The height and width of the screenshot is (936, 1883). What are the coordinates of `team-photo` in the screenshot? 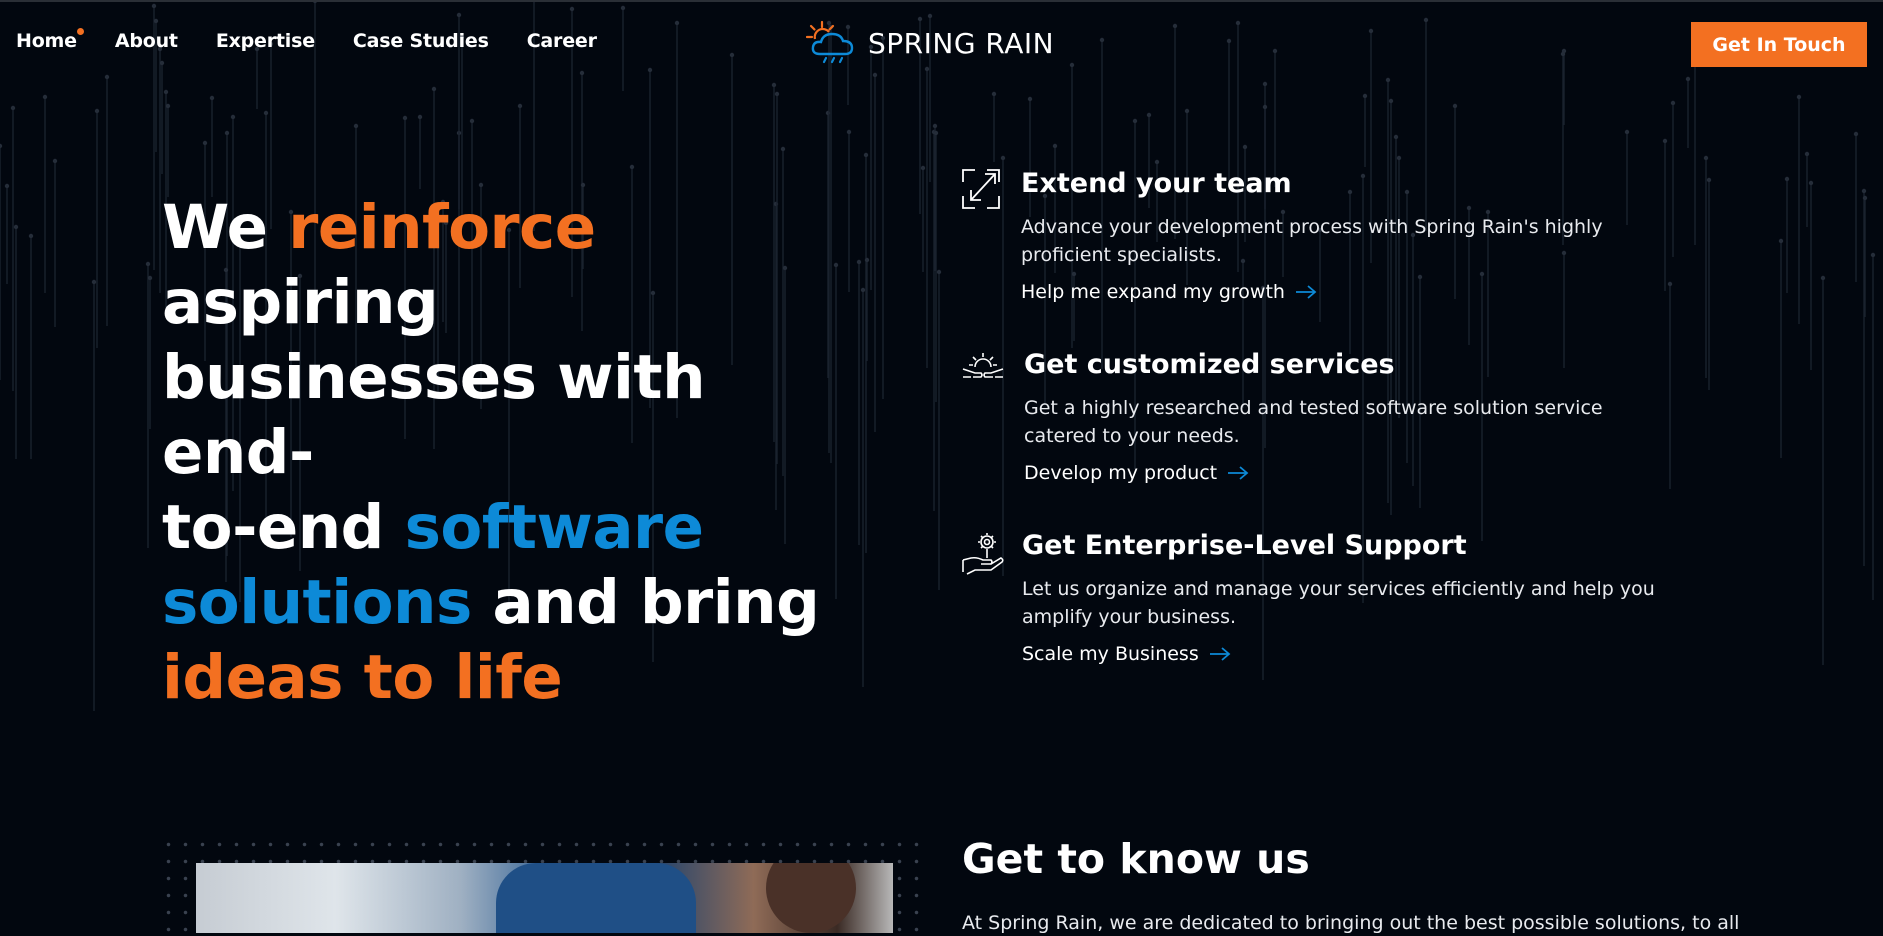 It's located at (544, 898).